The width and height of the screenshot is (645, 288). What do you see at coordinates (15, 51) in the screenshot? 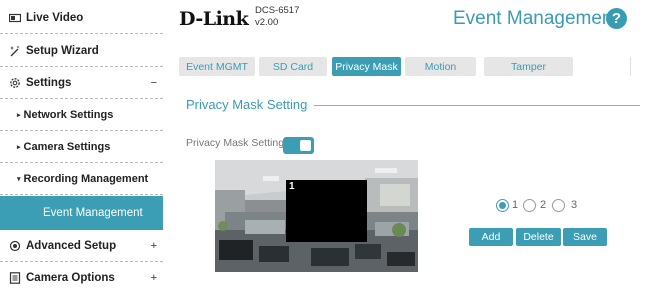
I see `wand-icon` at bounding box center [15, 51].